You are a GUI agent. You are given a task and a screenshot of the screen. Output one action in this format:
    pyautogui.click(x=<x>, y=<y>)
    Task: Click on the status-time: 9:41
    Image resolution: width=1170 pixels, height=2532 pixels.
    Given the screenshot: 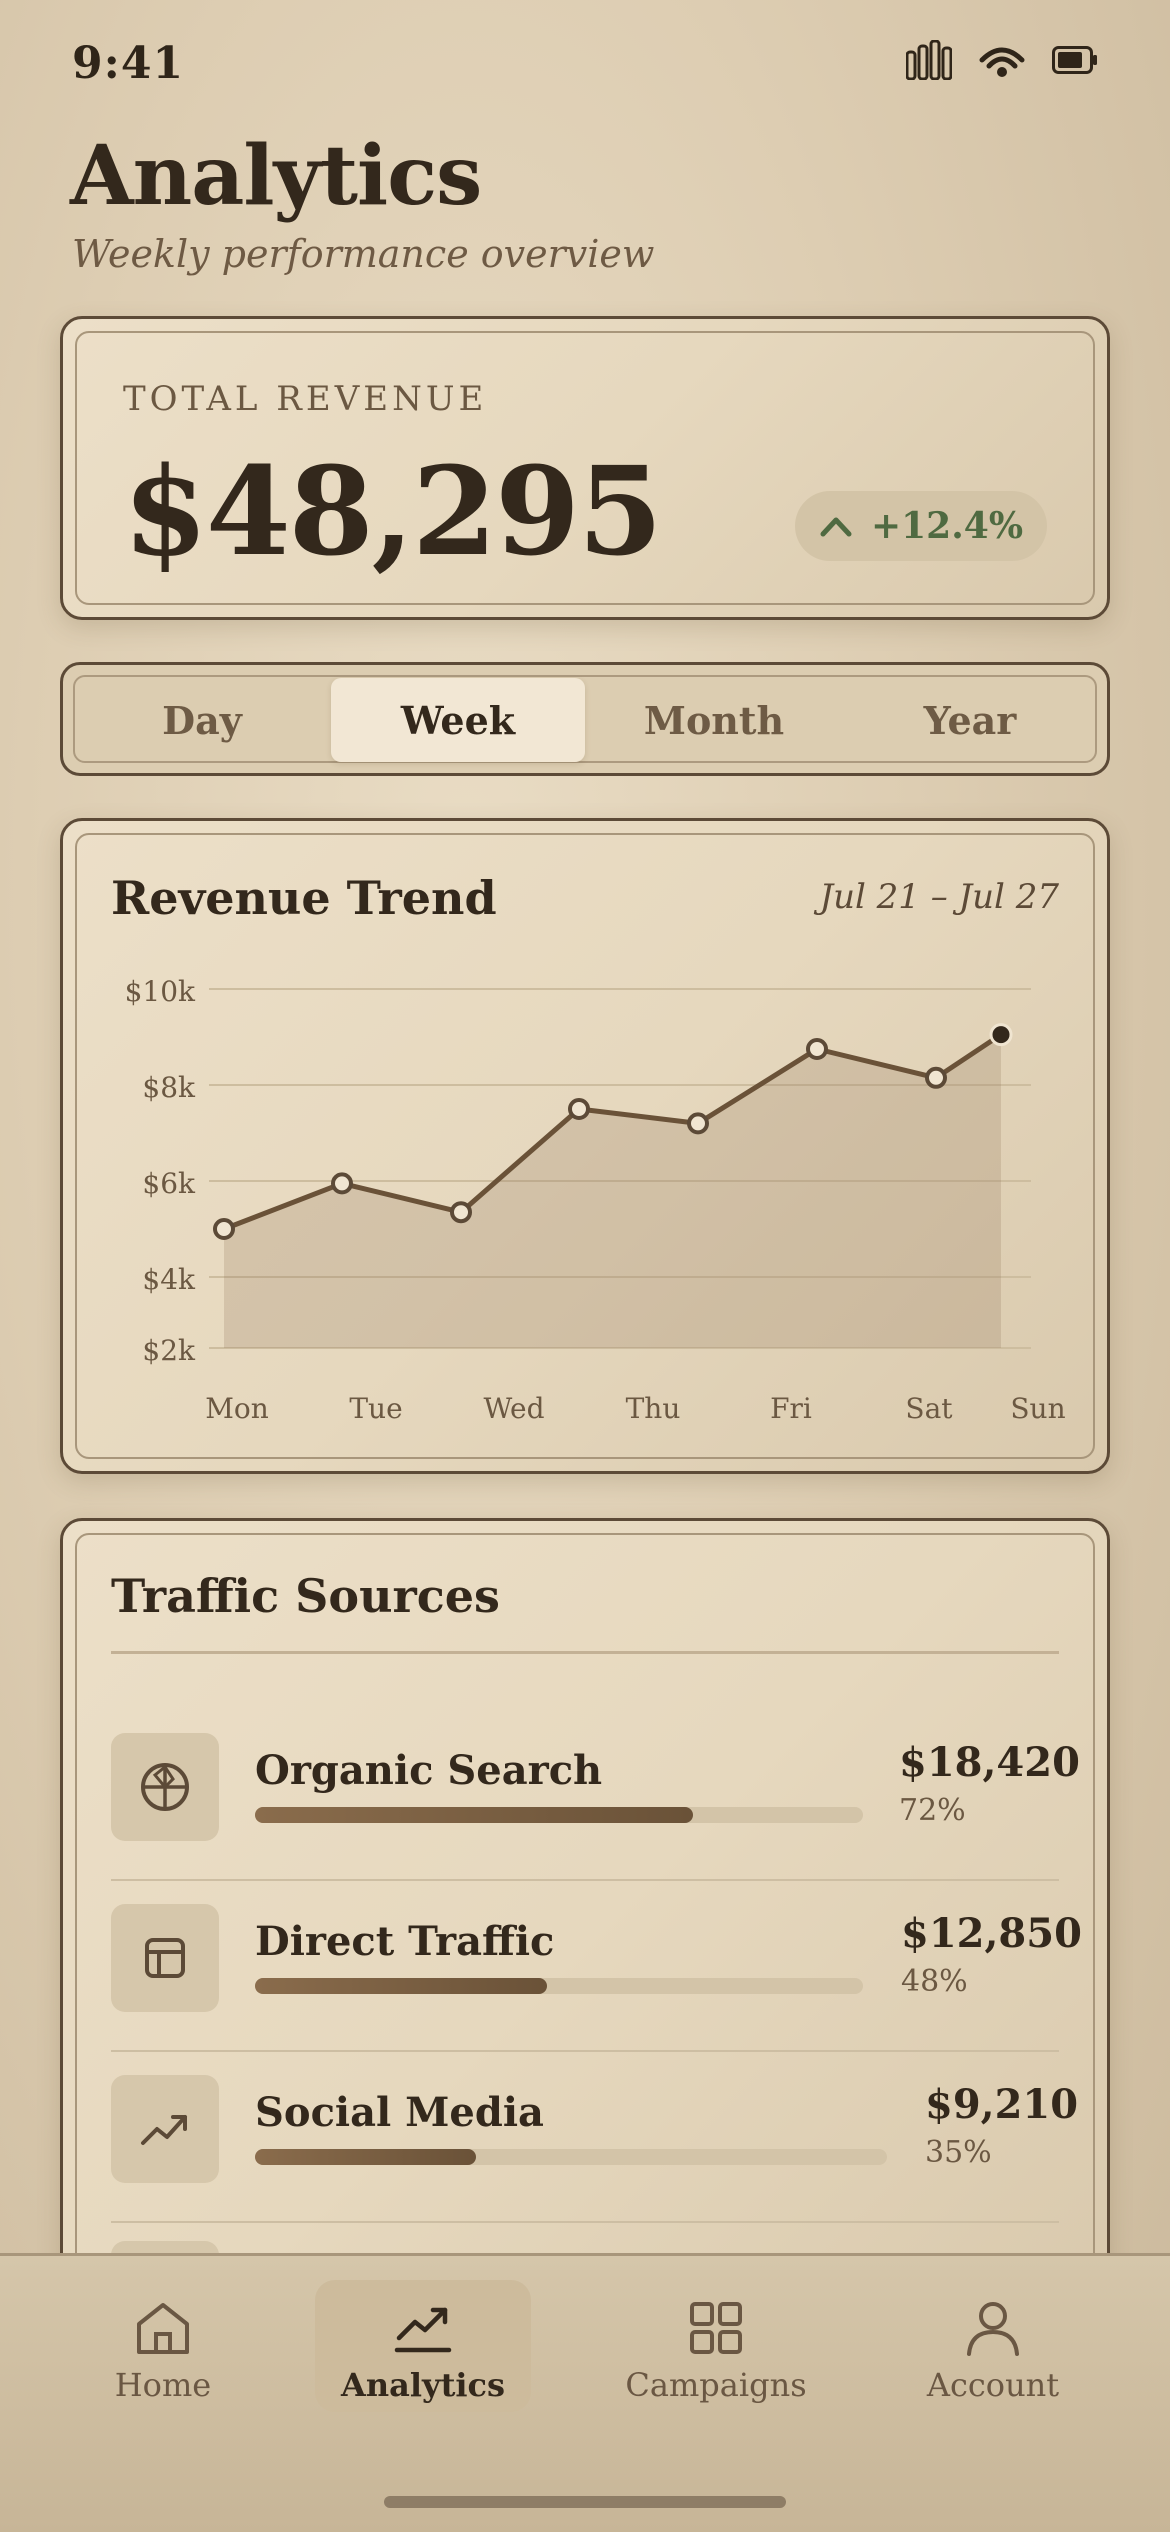 What is the action you would take?
    pyautogui.click(x=128, y=63)
    